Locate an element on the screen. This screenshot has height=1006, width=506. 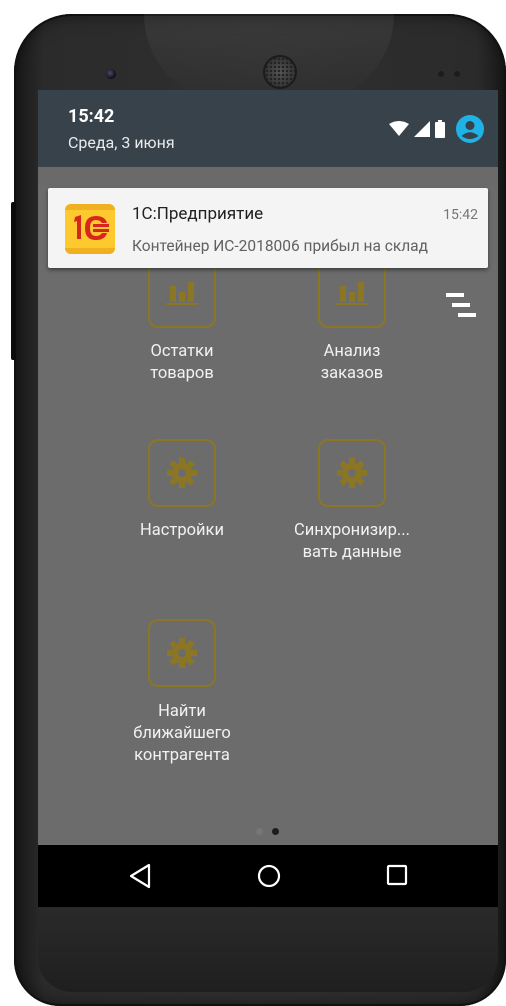
pager-dot-2-active is located at coordinates (275, 831).